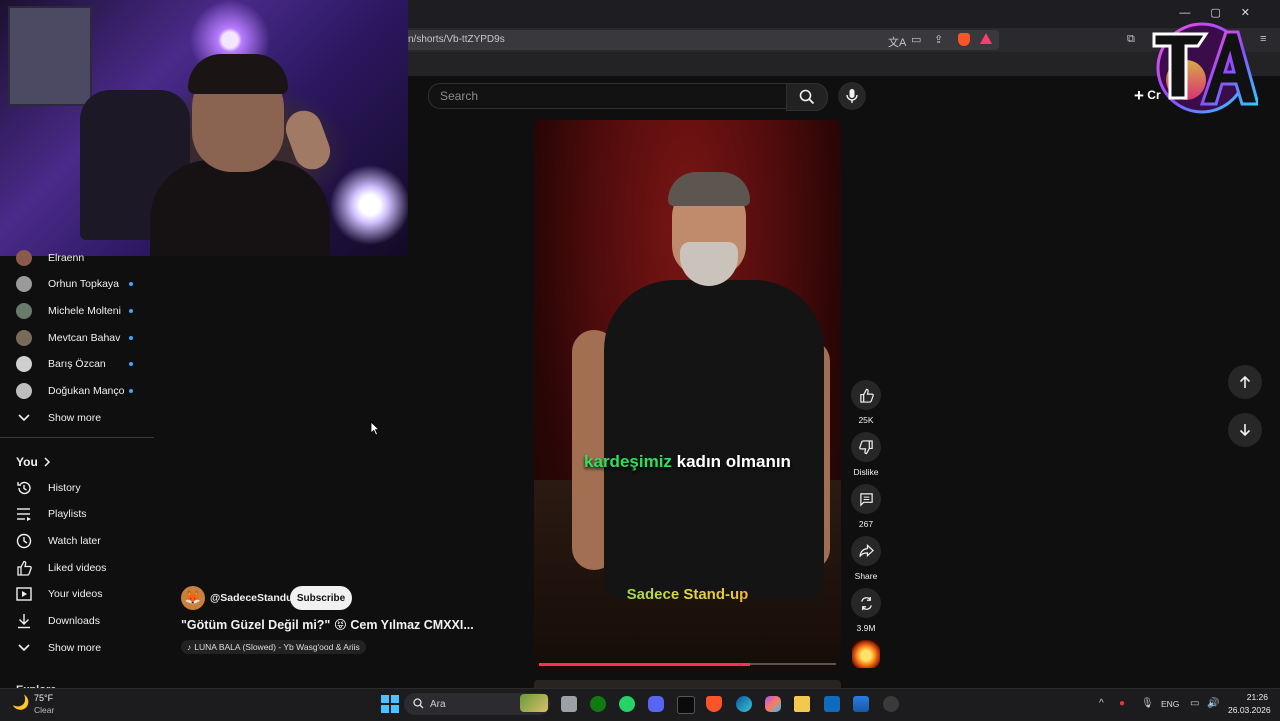 The image size is (1280, 721). Describe the element at coordinates (48, 488) in the screenshot. I see `sidebar-item-history: History` at that location.